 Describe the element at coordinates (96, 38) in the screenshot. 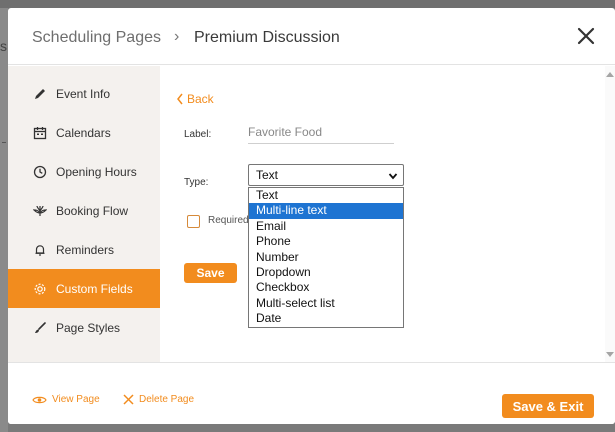

I see `breadcrumb-scheduling-pages: Scheduling Pages` at that location.